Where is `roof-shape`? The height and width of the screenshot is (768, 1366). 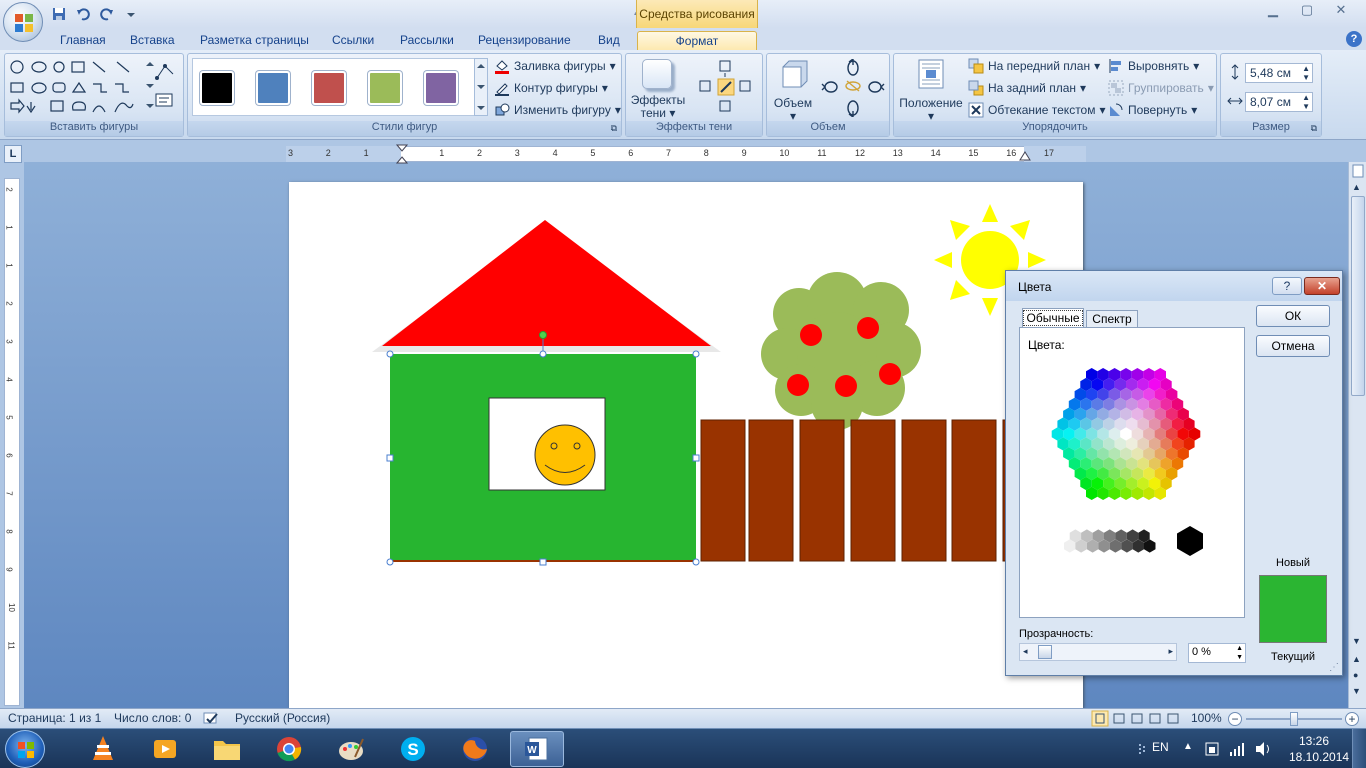 roof-shape is located at coordinates (546, 286).